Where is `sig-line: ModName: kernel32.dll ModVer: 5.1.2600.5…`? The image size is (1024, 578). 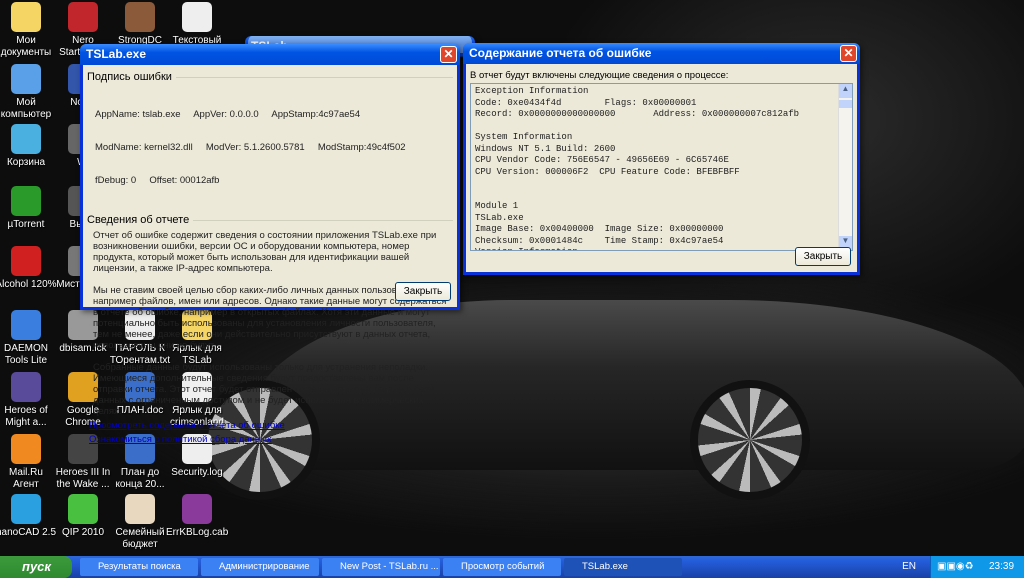 sig-line: ModName: kernel32.dll ModVer: 5.1.2600.5… is located at coordinates (250, 147).